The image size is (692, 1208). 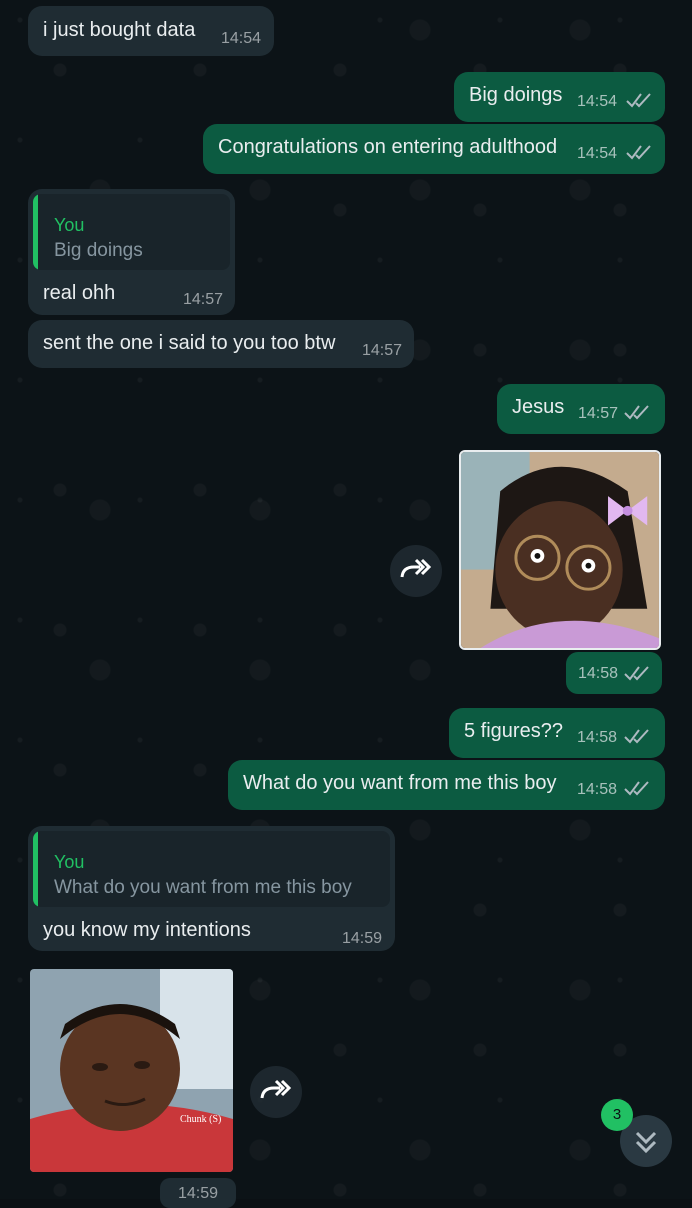 I want to click on message-outgoing: Big doings 14:54, so click(x=559, y=97).